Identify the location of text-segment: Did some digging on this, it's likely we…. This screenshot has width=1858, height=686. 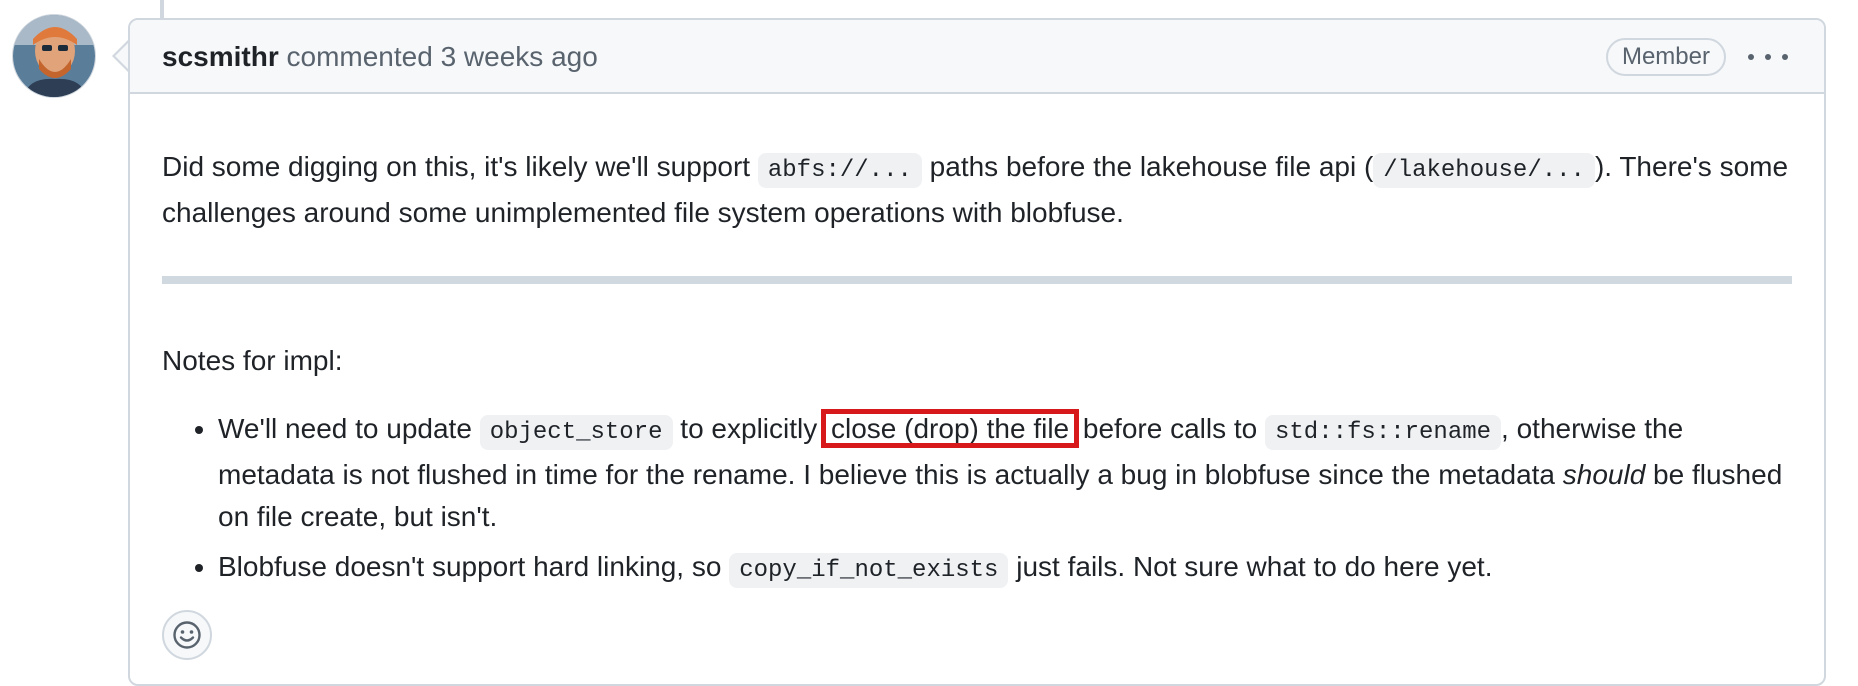
(460, 166).